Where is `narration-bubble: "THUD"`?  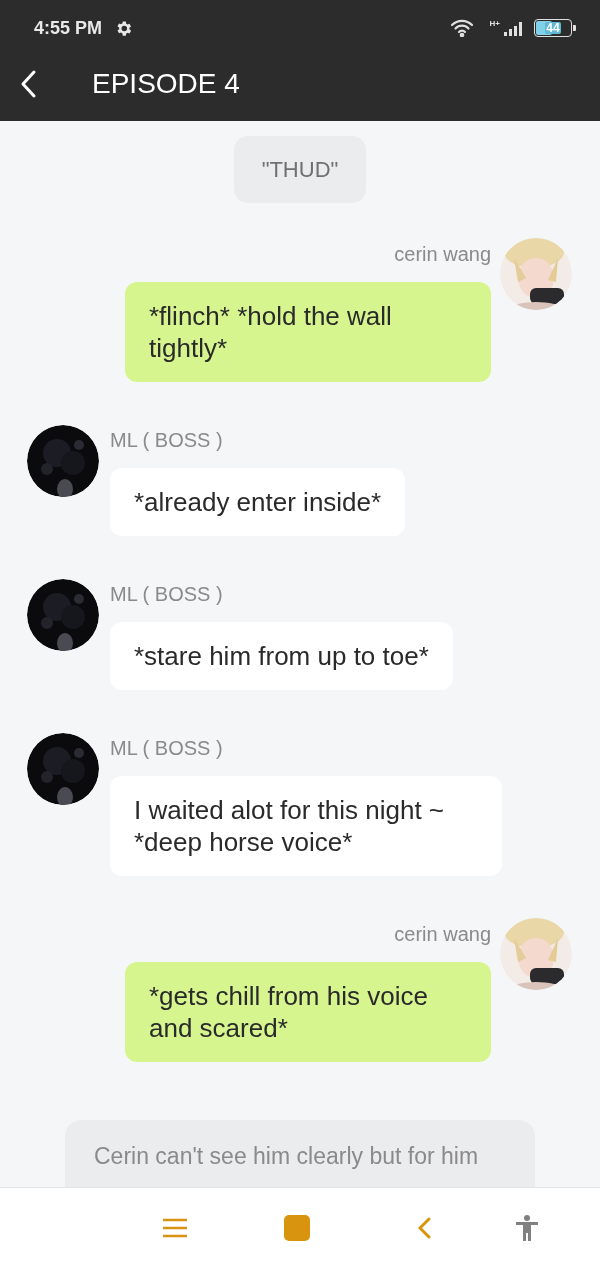 narration-bubble: "THUD" is located at coordinates (300, 169).